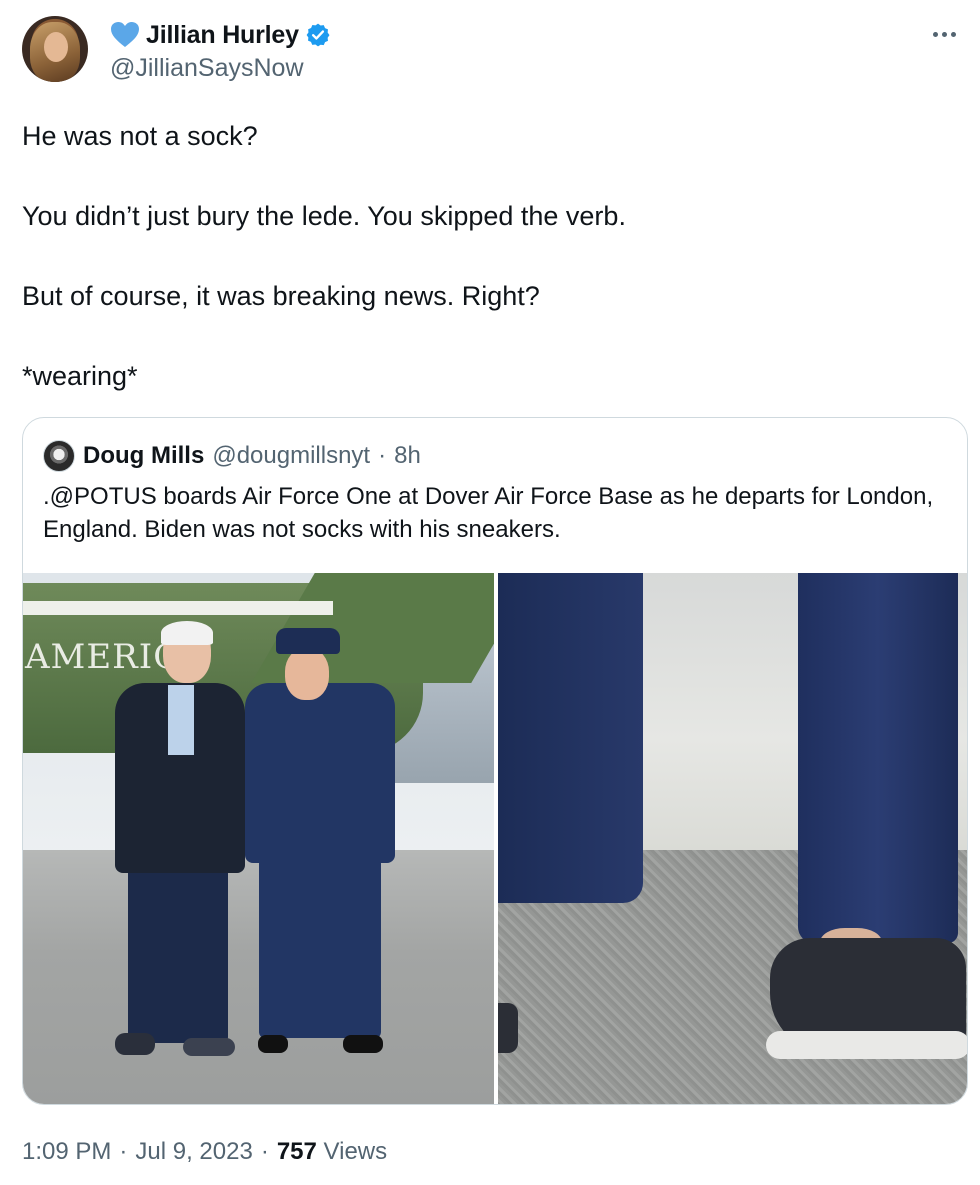 The width and height of the screenshot is (980, 1185). What do you see at coordinates (103, 657) in the screenshot?
I see `photo-helicopter-lettering: AMERIC` at bounding box center [103, 657].